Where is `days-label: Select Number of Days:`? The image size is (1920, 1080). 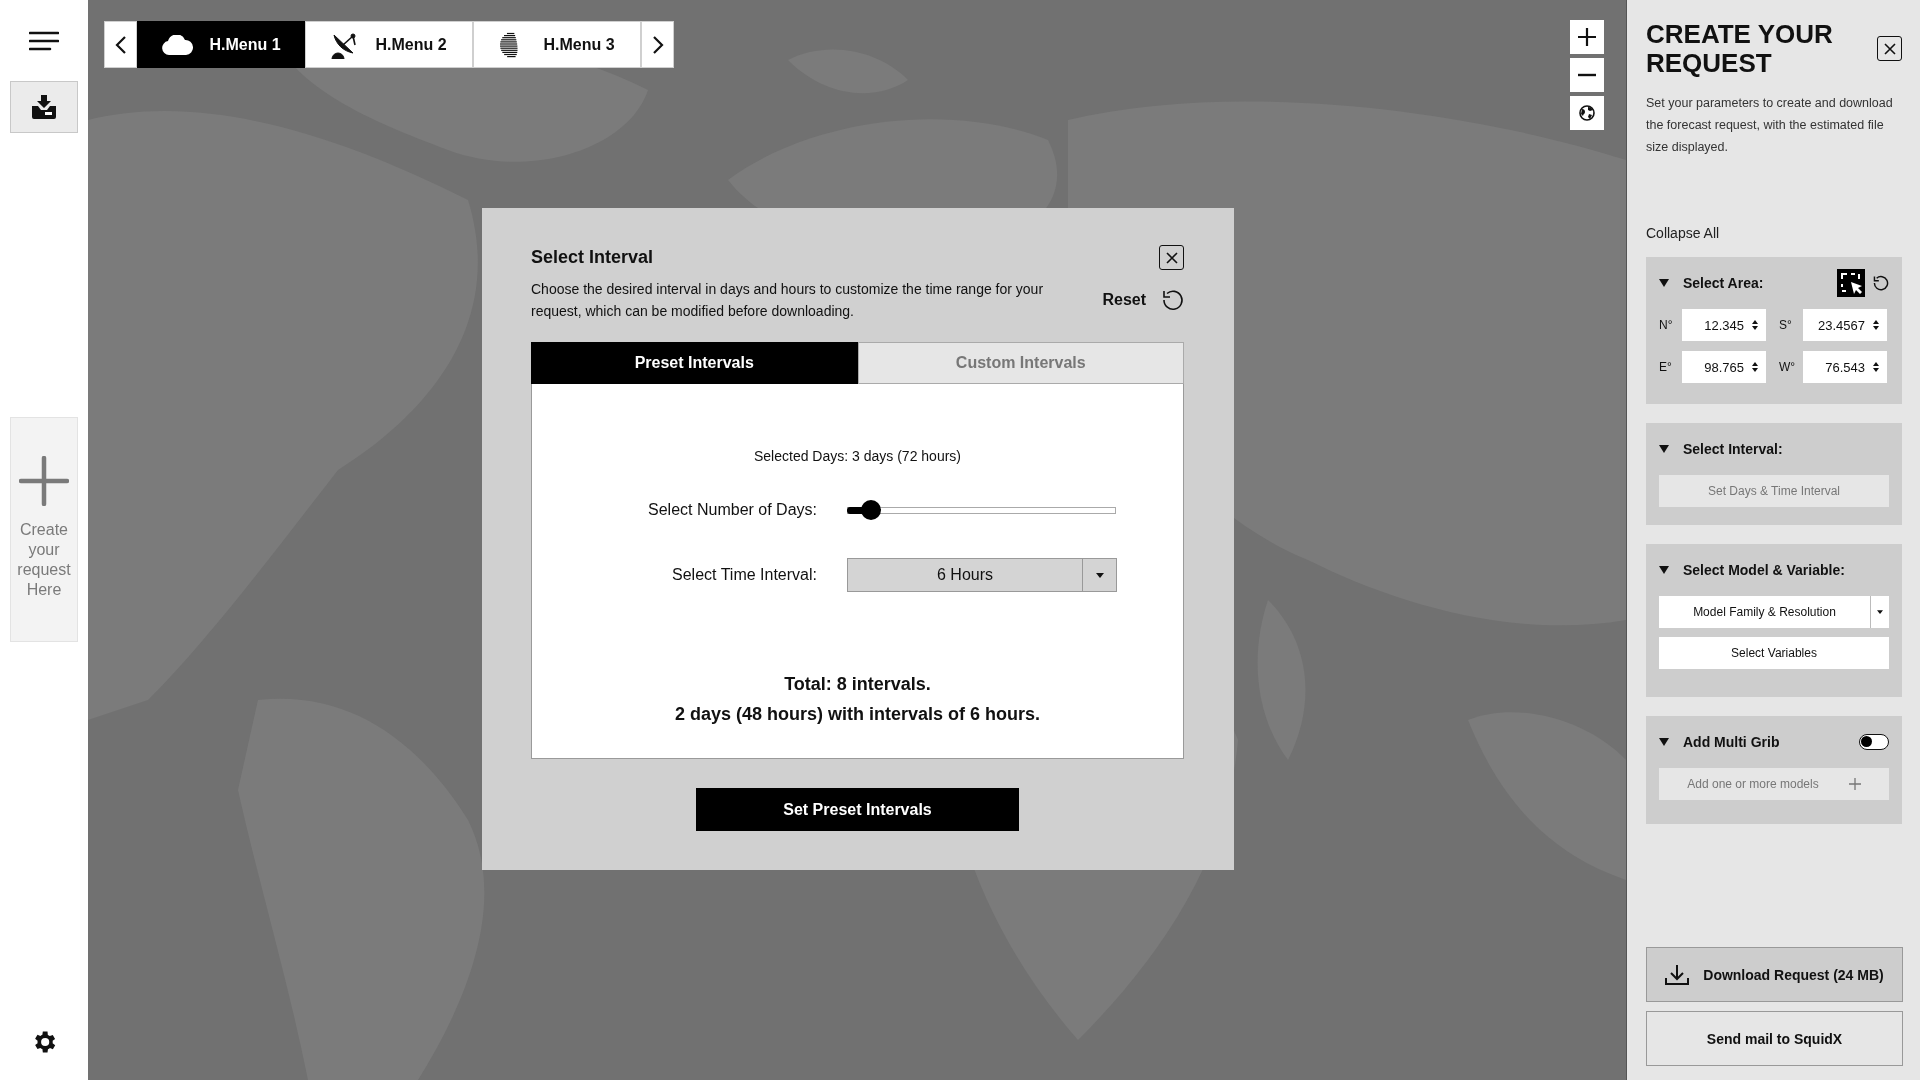 days-label: Select Number of Days: is located at coordinates (732, 510).